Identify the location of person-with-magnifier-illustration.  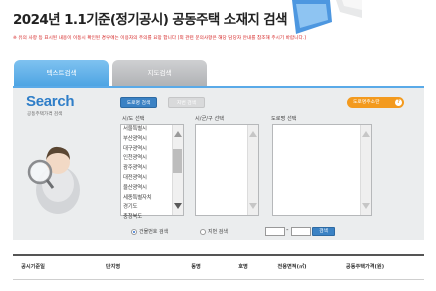
(53, 180).